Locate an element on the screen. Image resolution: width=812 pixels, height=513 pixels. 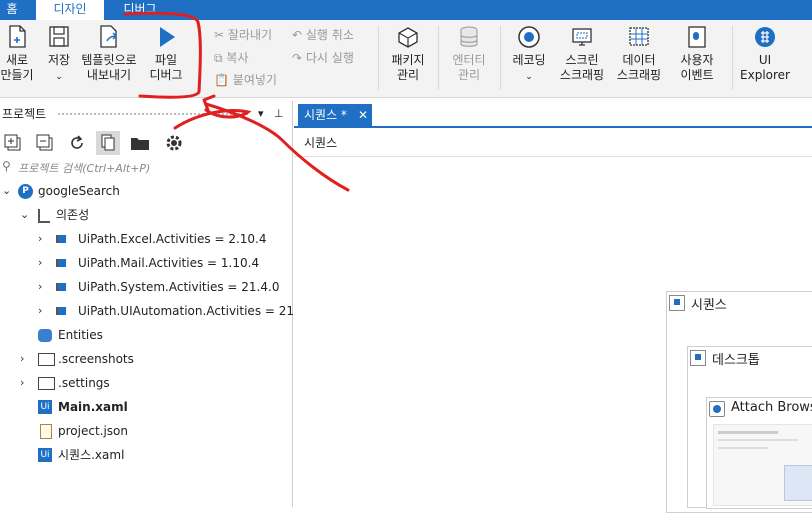
redo-label: 다시 실행 is located at coordinates (329, 58).